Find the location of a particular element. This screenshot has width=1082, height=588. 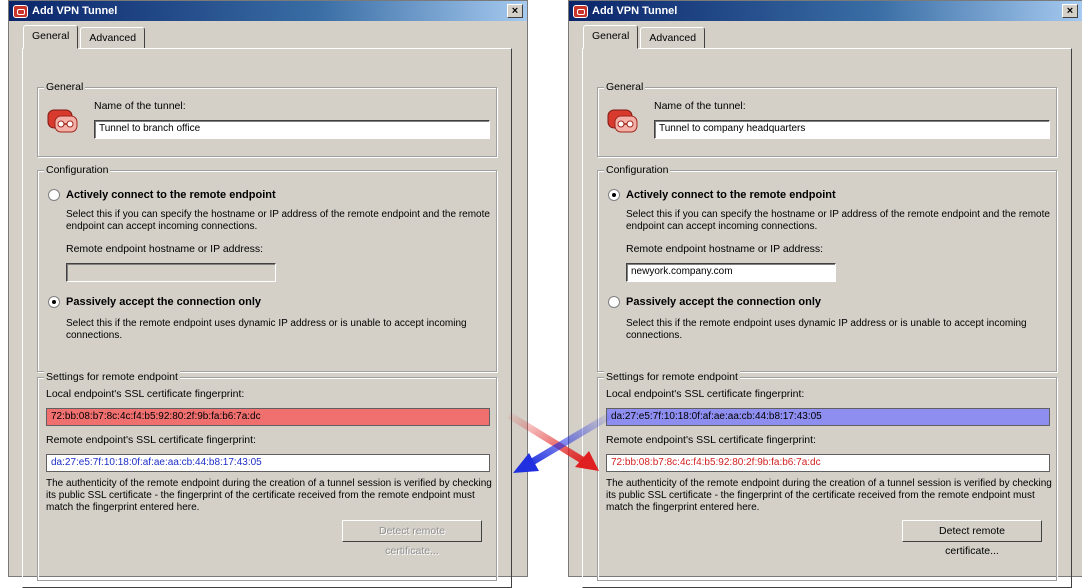

tunnel-name-input: Tunnel to branch office is located at coordinates (292, 129).